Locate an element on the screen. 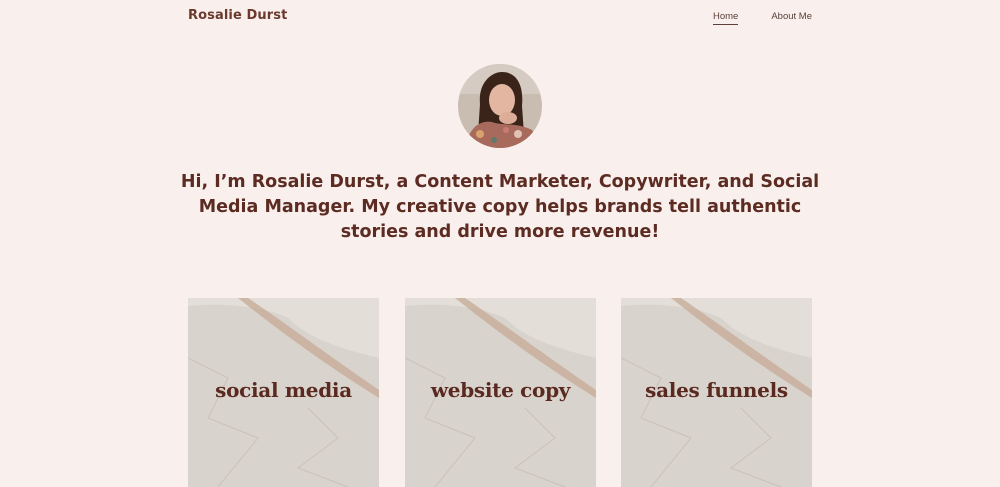 Image resolution: width=1000 pixels, height=487 pixels. profile-avatar is located at coordinates (500, 106).